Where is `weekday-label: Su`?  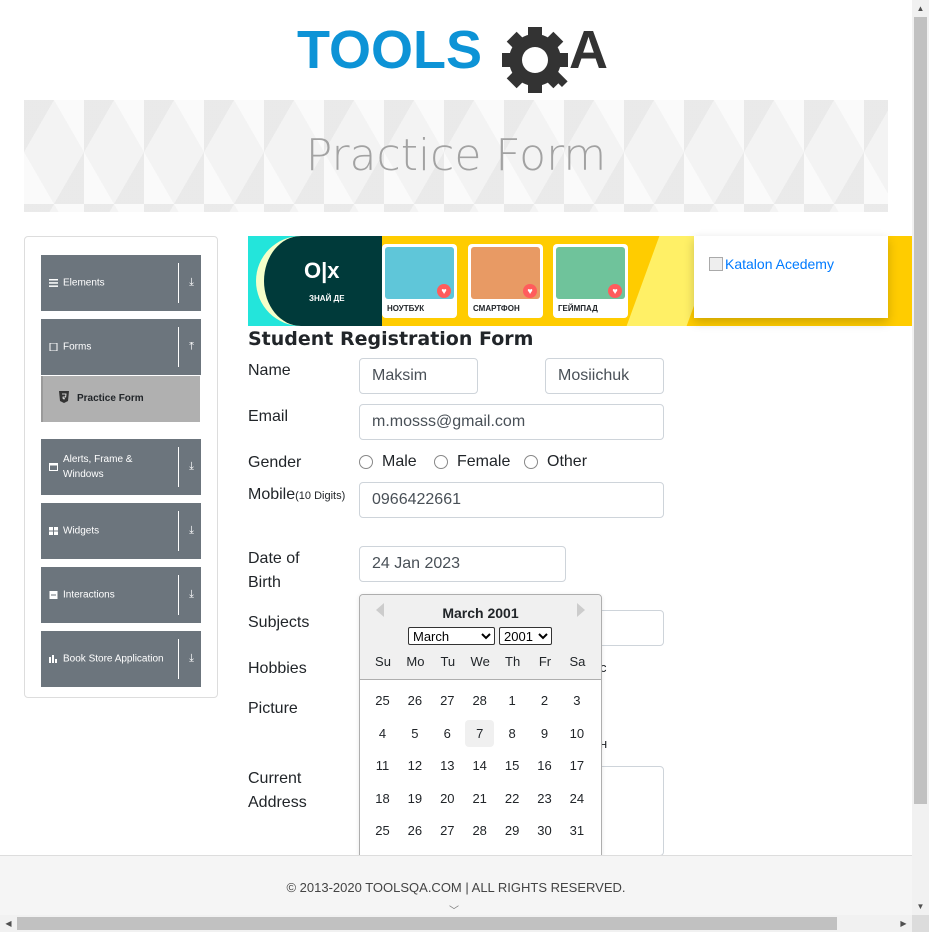
weekday-label: Su is located at coordinates (383, 661).